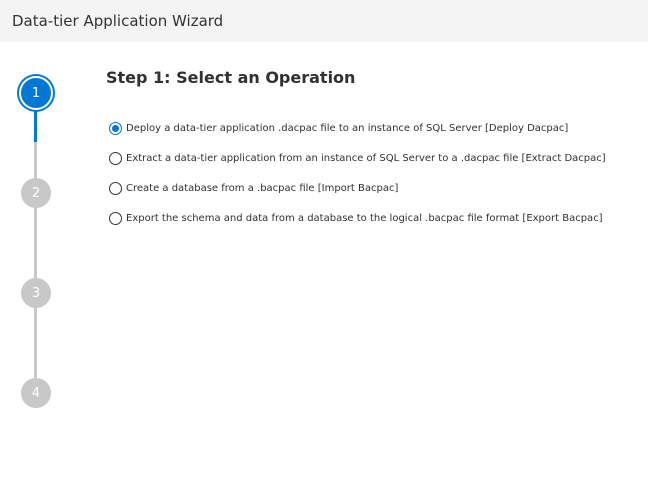 Image resolution: width=648 pixels, height=488 pixels. Describe the element at coordinates (118, 21) in the screenshot. I see `window-title: Data-tier Application Wizard` at that location.